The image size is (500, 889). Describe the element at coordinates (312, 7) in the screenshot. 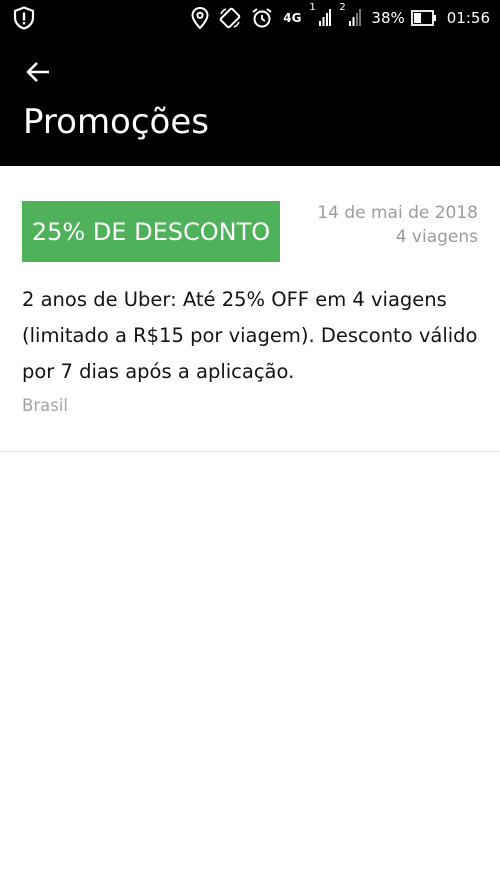

I see `sim1-label: 1` at that location.